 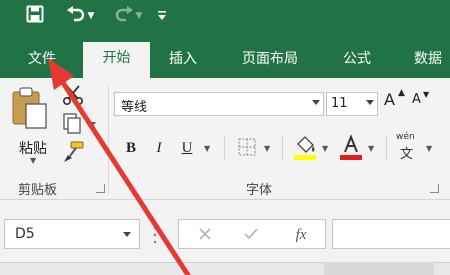 I want to click on name-box: D5, so click(x=72, y=234).